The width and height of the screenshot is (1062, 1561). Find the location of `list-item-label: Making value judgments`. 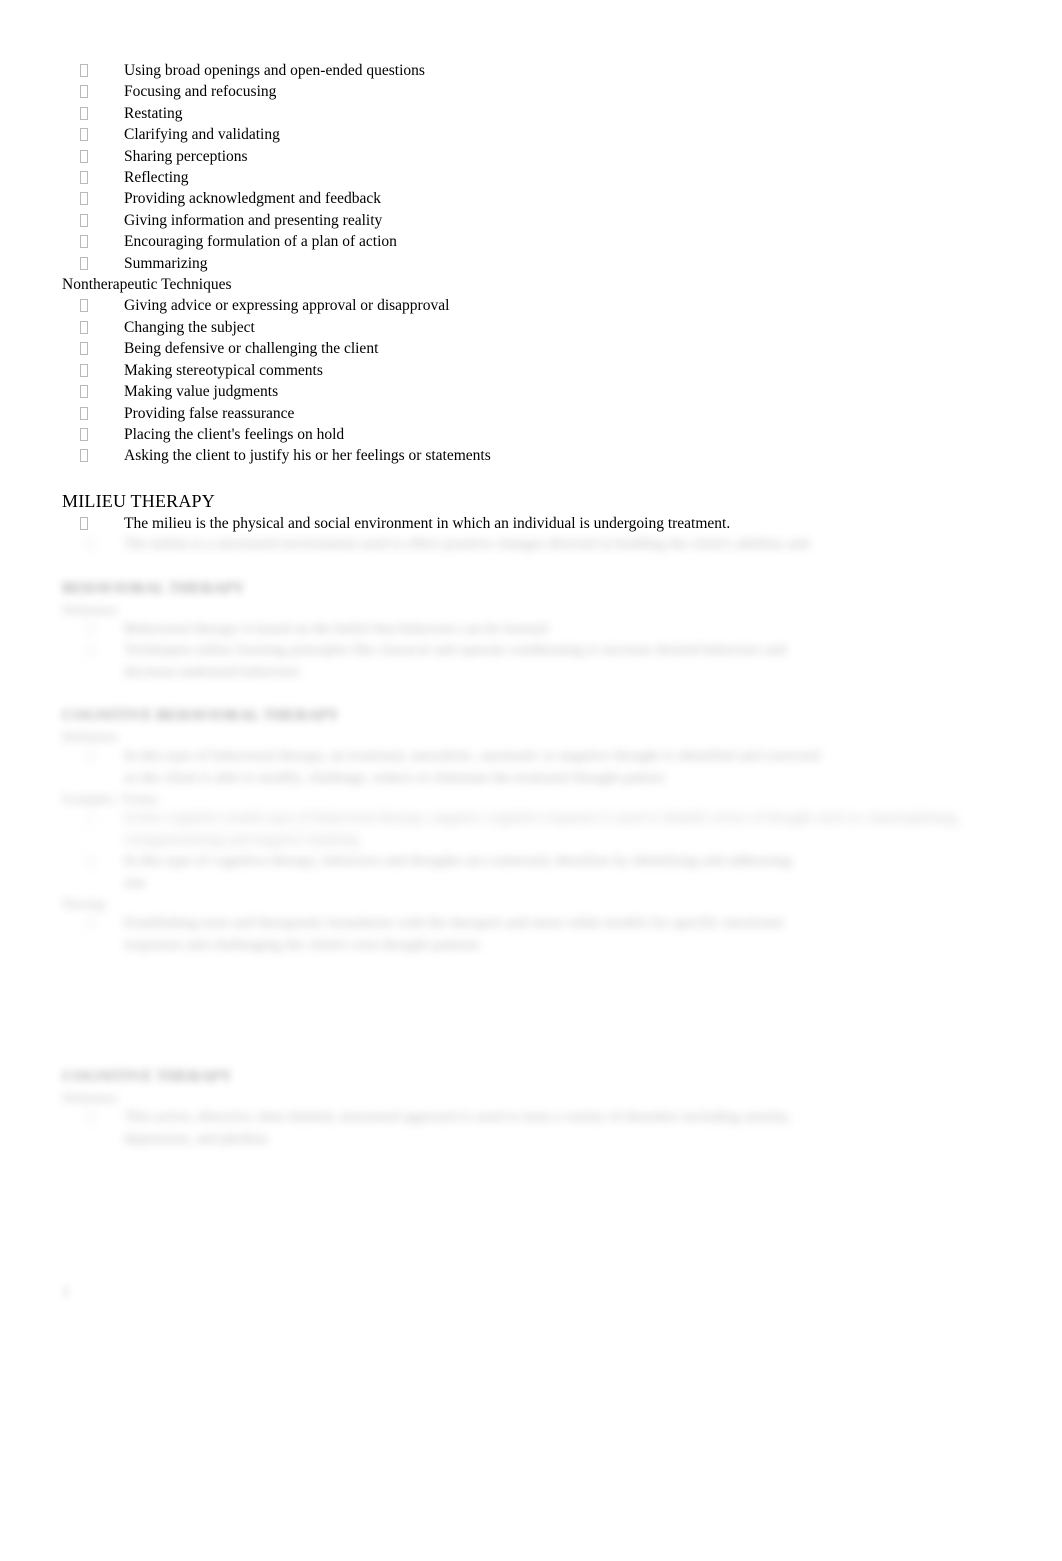

list-item-label: Making value judgments is located at coordinates (201, 392).